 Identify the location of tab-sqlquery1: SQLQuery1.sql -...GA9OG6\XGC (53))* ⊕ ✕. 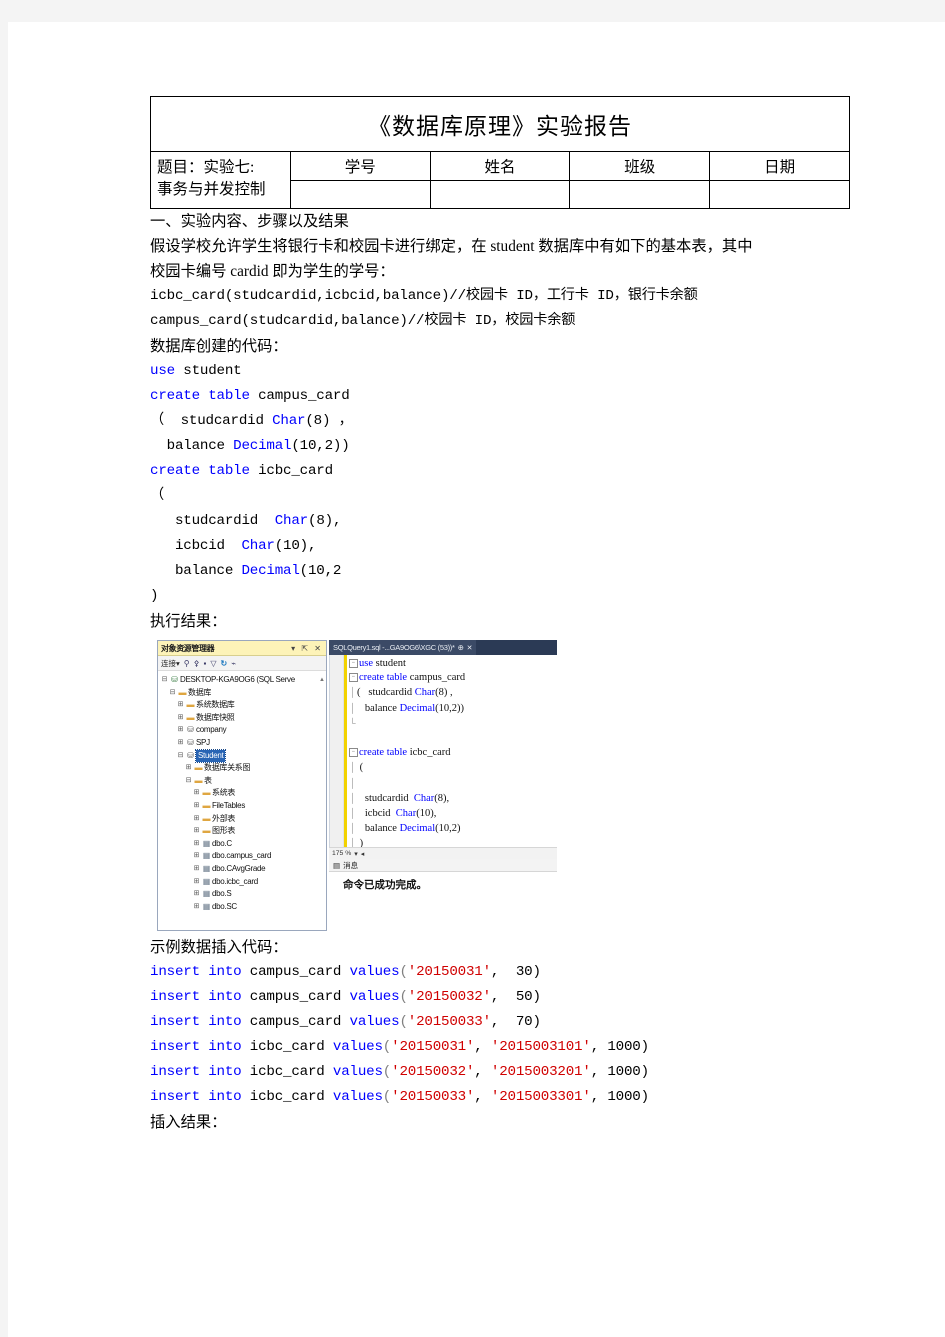
(403, 647).